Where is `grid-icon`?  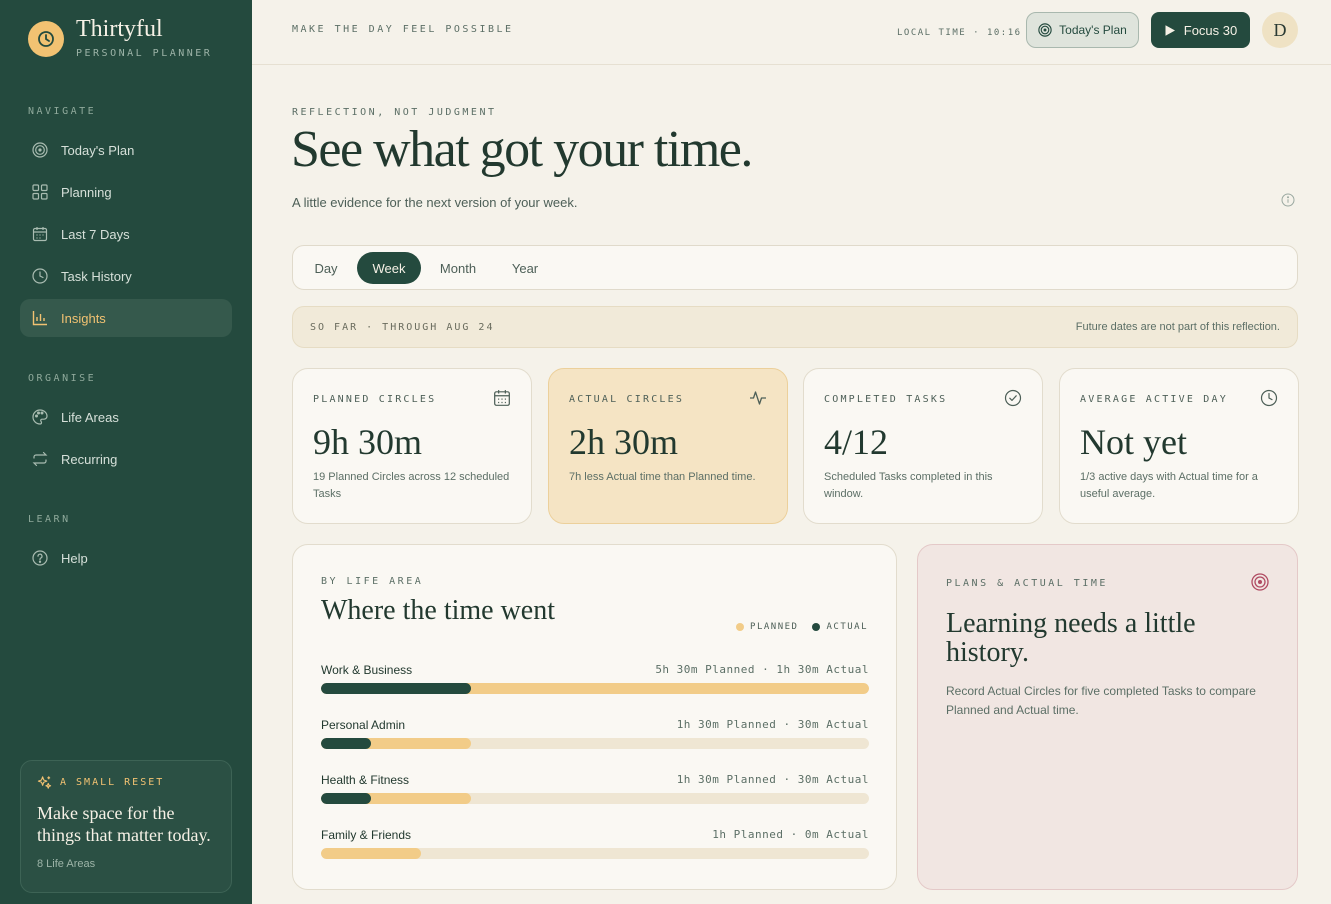 grid-icon is located at coordinates (40, 192).